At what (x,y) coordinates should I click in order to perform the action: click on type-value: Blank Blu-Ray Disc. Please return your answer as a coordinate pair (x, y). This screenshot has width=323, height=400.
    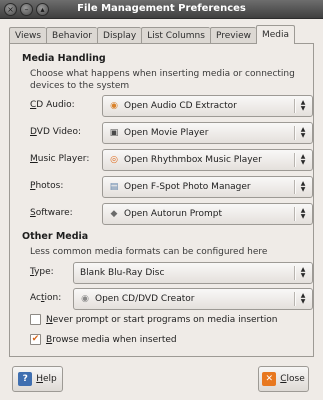
    Looking at the image, I should click on (122, 273).